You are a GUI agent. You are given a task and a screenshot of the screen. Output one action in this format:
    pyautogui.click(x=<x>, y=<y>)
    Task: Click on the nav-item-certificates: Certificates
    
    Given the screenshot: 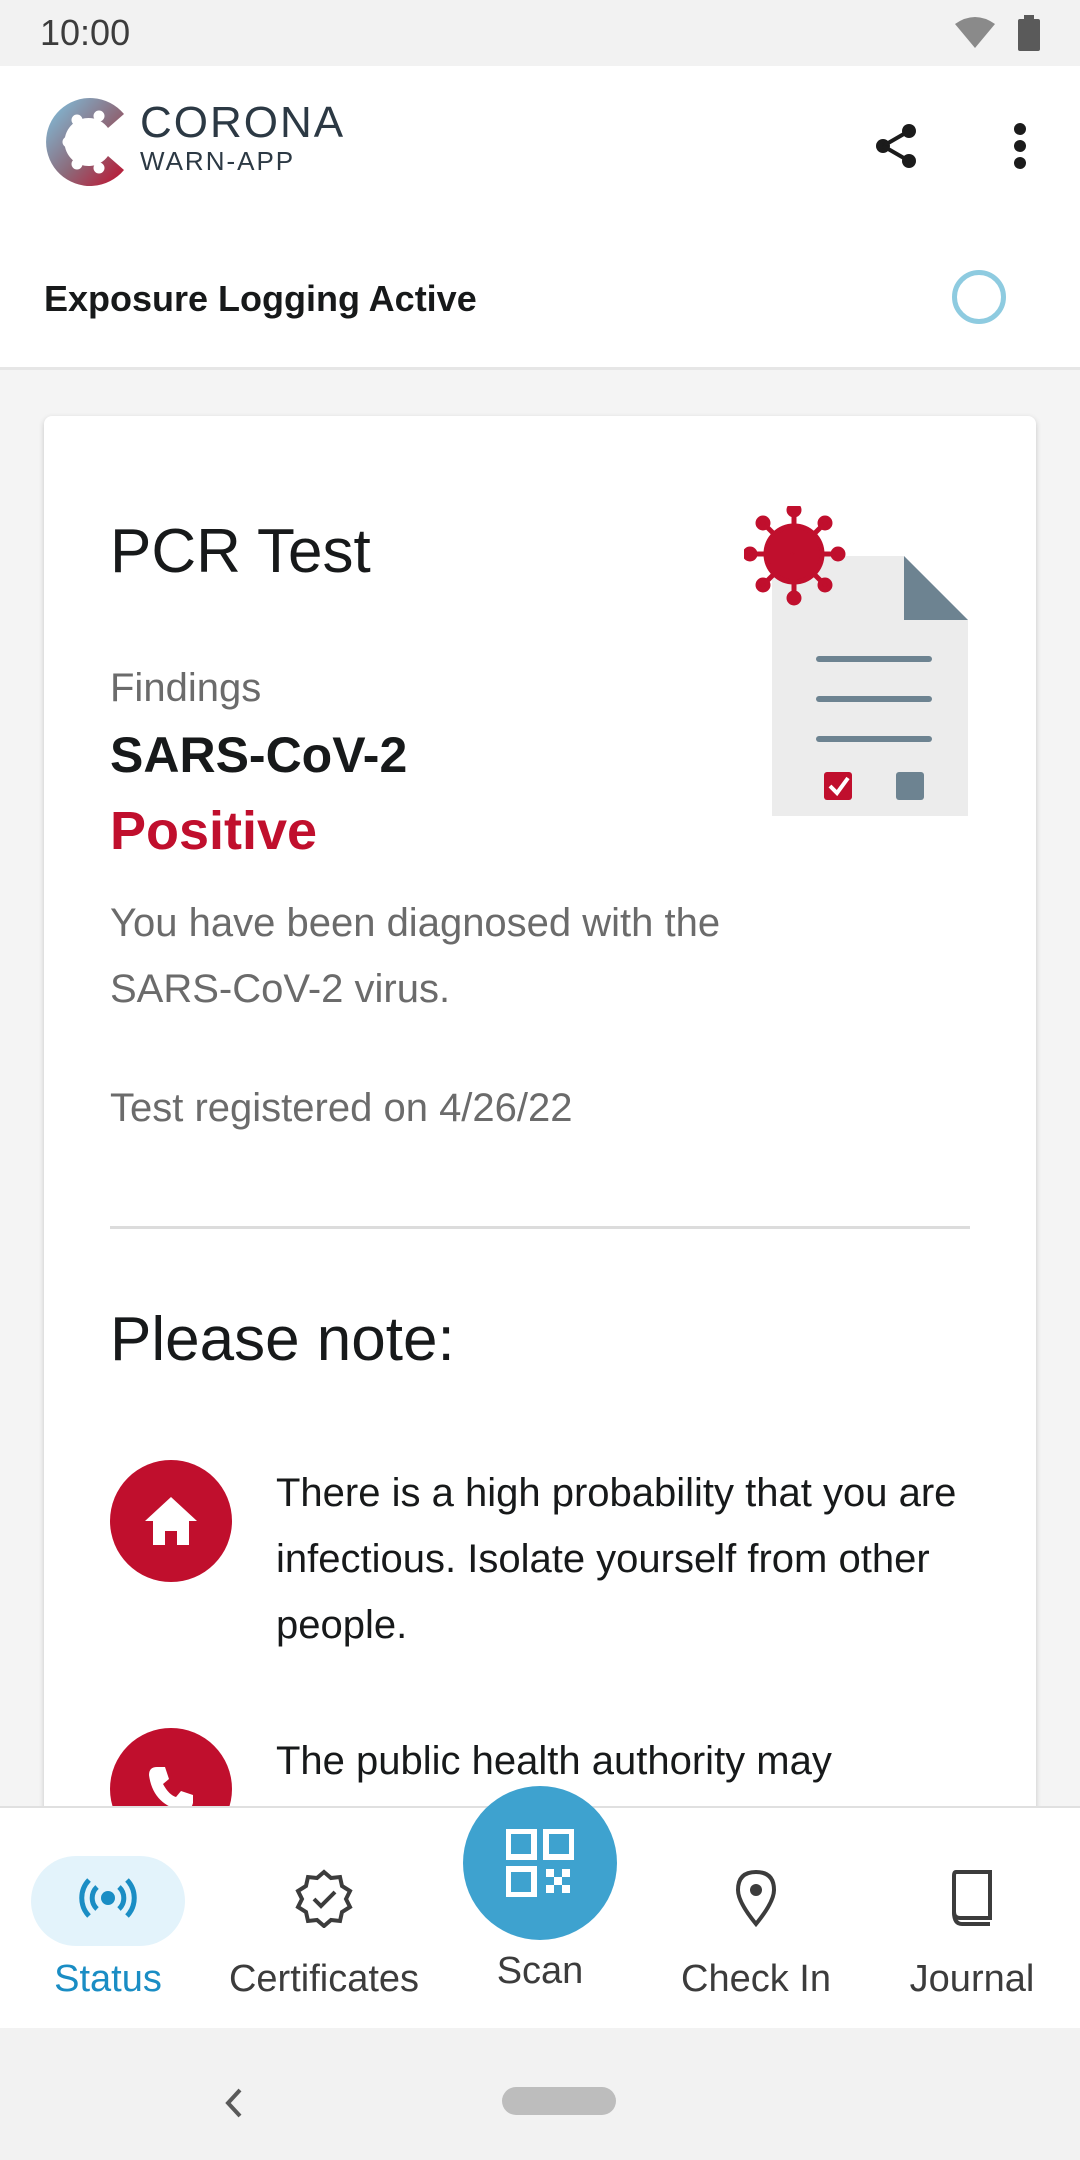 What is the action you would take?
    pyautogui.click(x=324, y=1923)
    